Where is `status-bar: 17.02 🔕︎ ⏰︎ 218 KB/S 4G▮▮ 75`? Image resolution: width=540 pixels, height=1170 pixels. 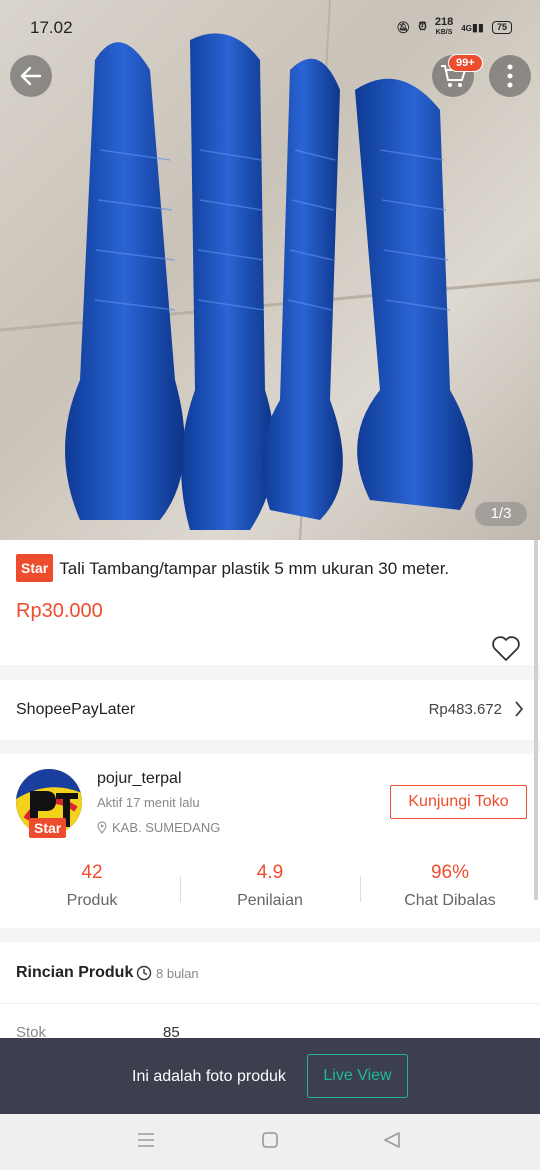
status-bar: 17.02 🔕︎ ⏰︎ 218 KB/S 4G▮▮ 75 is located at coordinates (270, 28).